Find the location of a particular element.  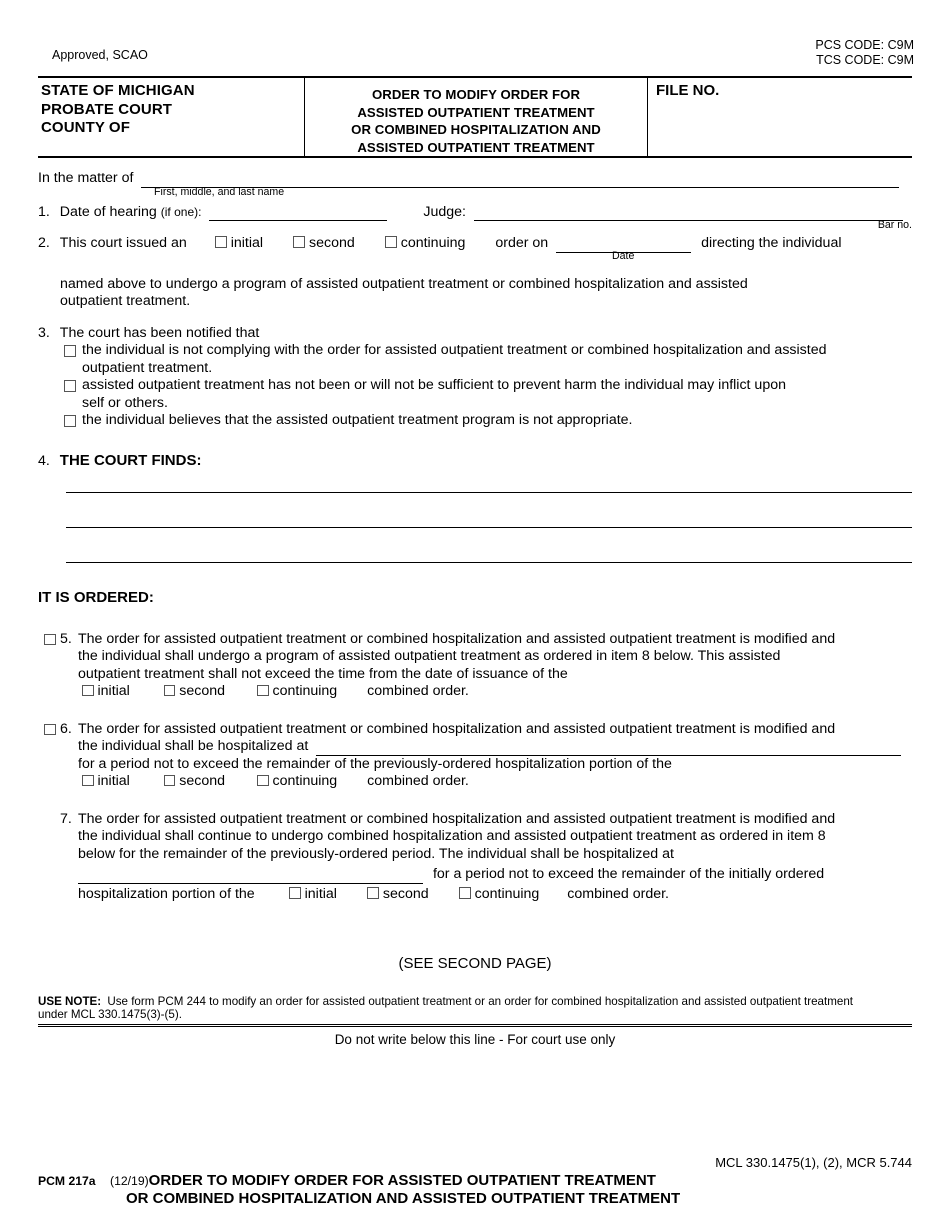

item-5-second-label: second is located at coordinates (202, 691).